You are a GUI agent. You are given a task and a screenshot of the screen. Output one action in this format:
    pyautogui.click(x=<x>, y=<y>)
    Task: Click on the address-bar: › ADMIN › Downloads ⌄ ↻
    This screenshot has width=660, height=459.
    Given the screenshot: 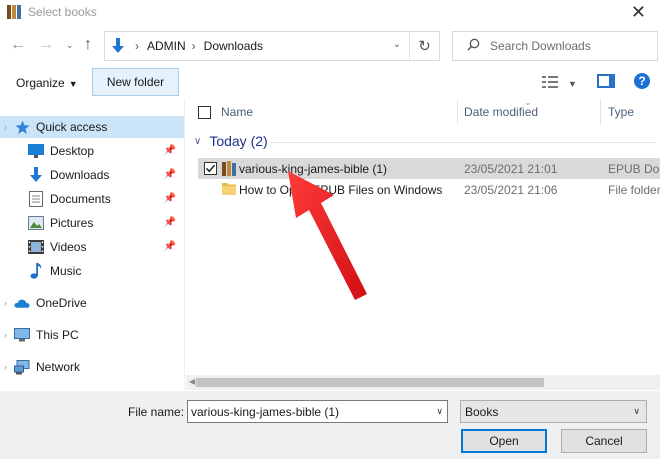 What is the action you would take?
    pyautogui.click(x=272, y=46)
    